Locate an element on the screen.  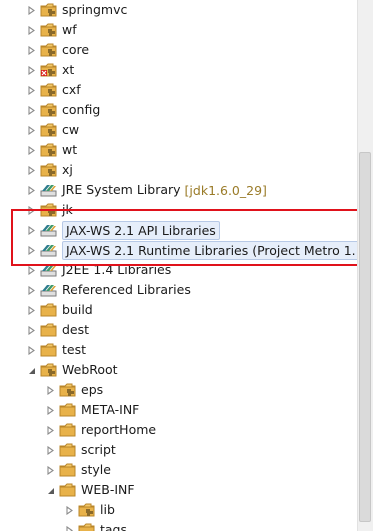
tree-item: script is located at coordinates (80, 450).